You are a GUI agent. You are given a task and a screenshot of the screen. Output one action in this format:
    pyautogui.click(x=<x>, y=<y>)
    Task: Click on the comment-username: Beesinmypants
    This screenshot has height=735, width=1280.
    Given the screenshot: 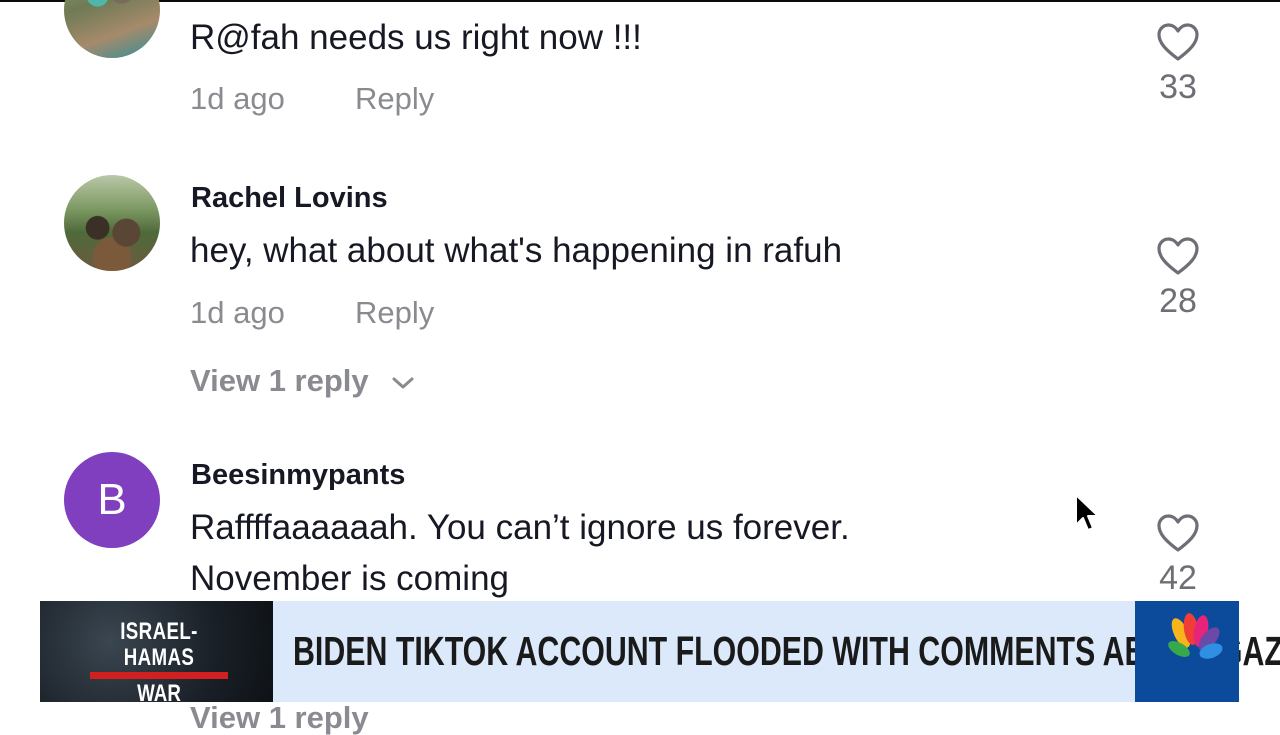 What is the action you would take?
    pyautogui.click(x=298, y=475)
    